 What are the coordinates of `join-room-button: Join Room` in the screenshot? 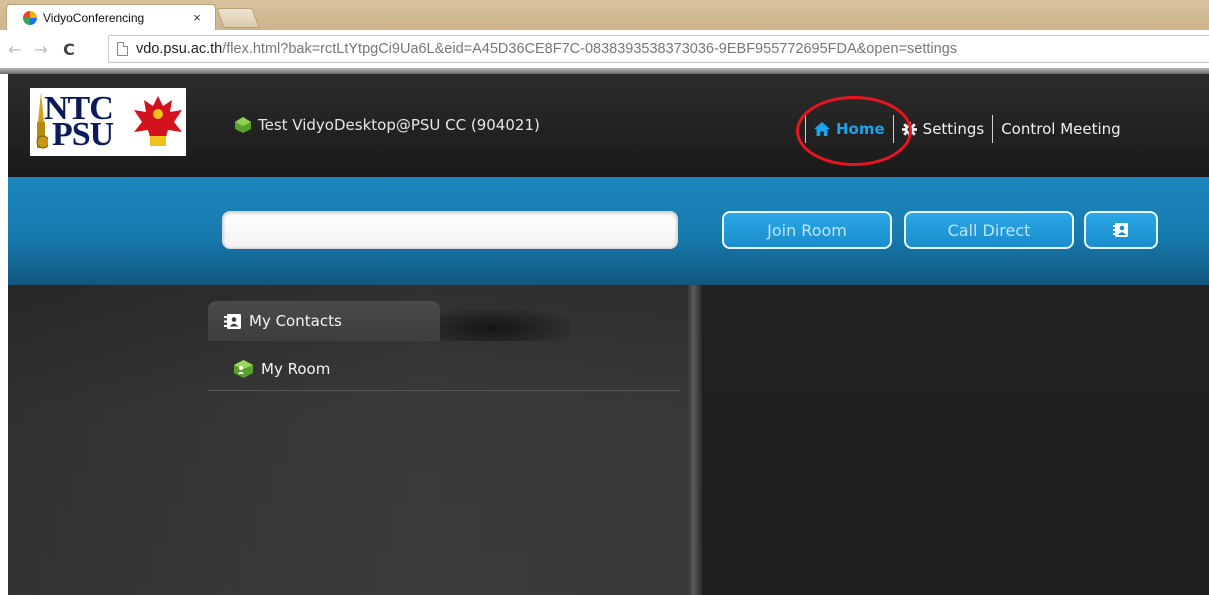 It's located at (807, 230).